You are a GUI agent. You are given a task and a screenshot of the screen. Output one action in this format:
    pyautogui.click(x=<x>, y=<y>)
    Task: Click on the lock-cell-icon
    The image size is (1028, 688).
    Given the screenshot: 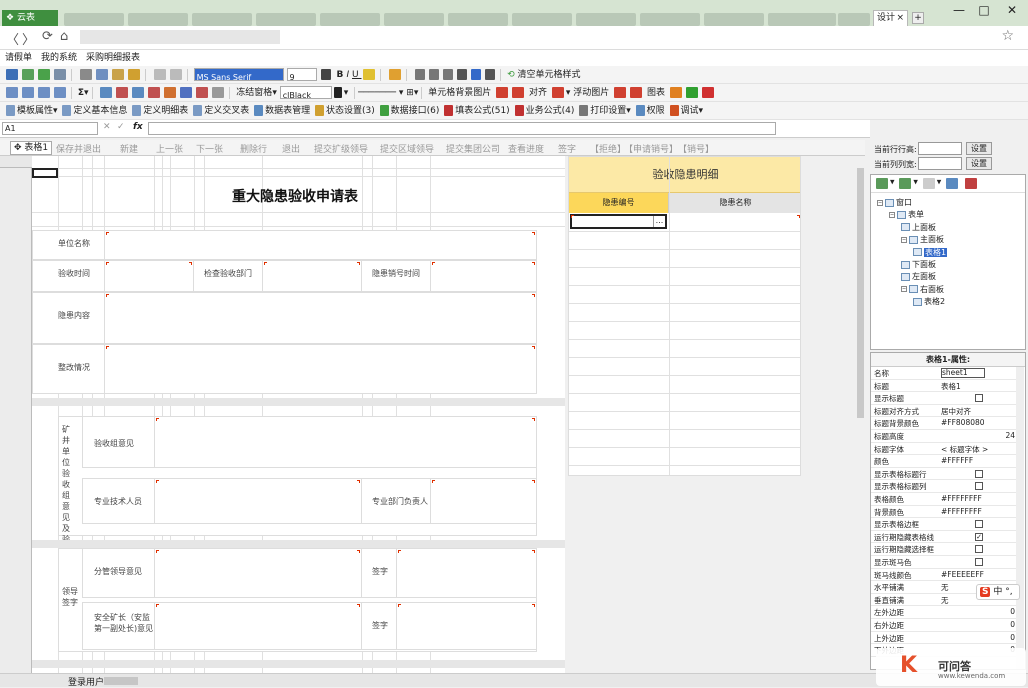 What is the action you would take?
    pyautogui.click(x=186, y=92)
    